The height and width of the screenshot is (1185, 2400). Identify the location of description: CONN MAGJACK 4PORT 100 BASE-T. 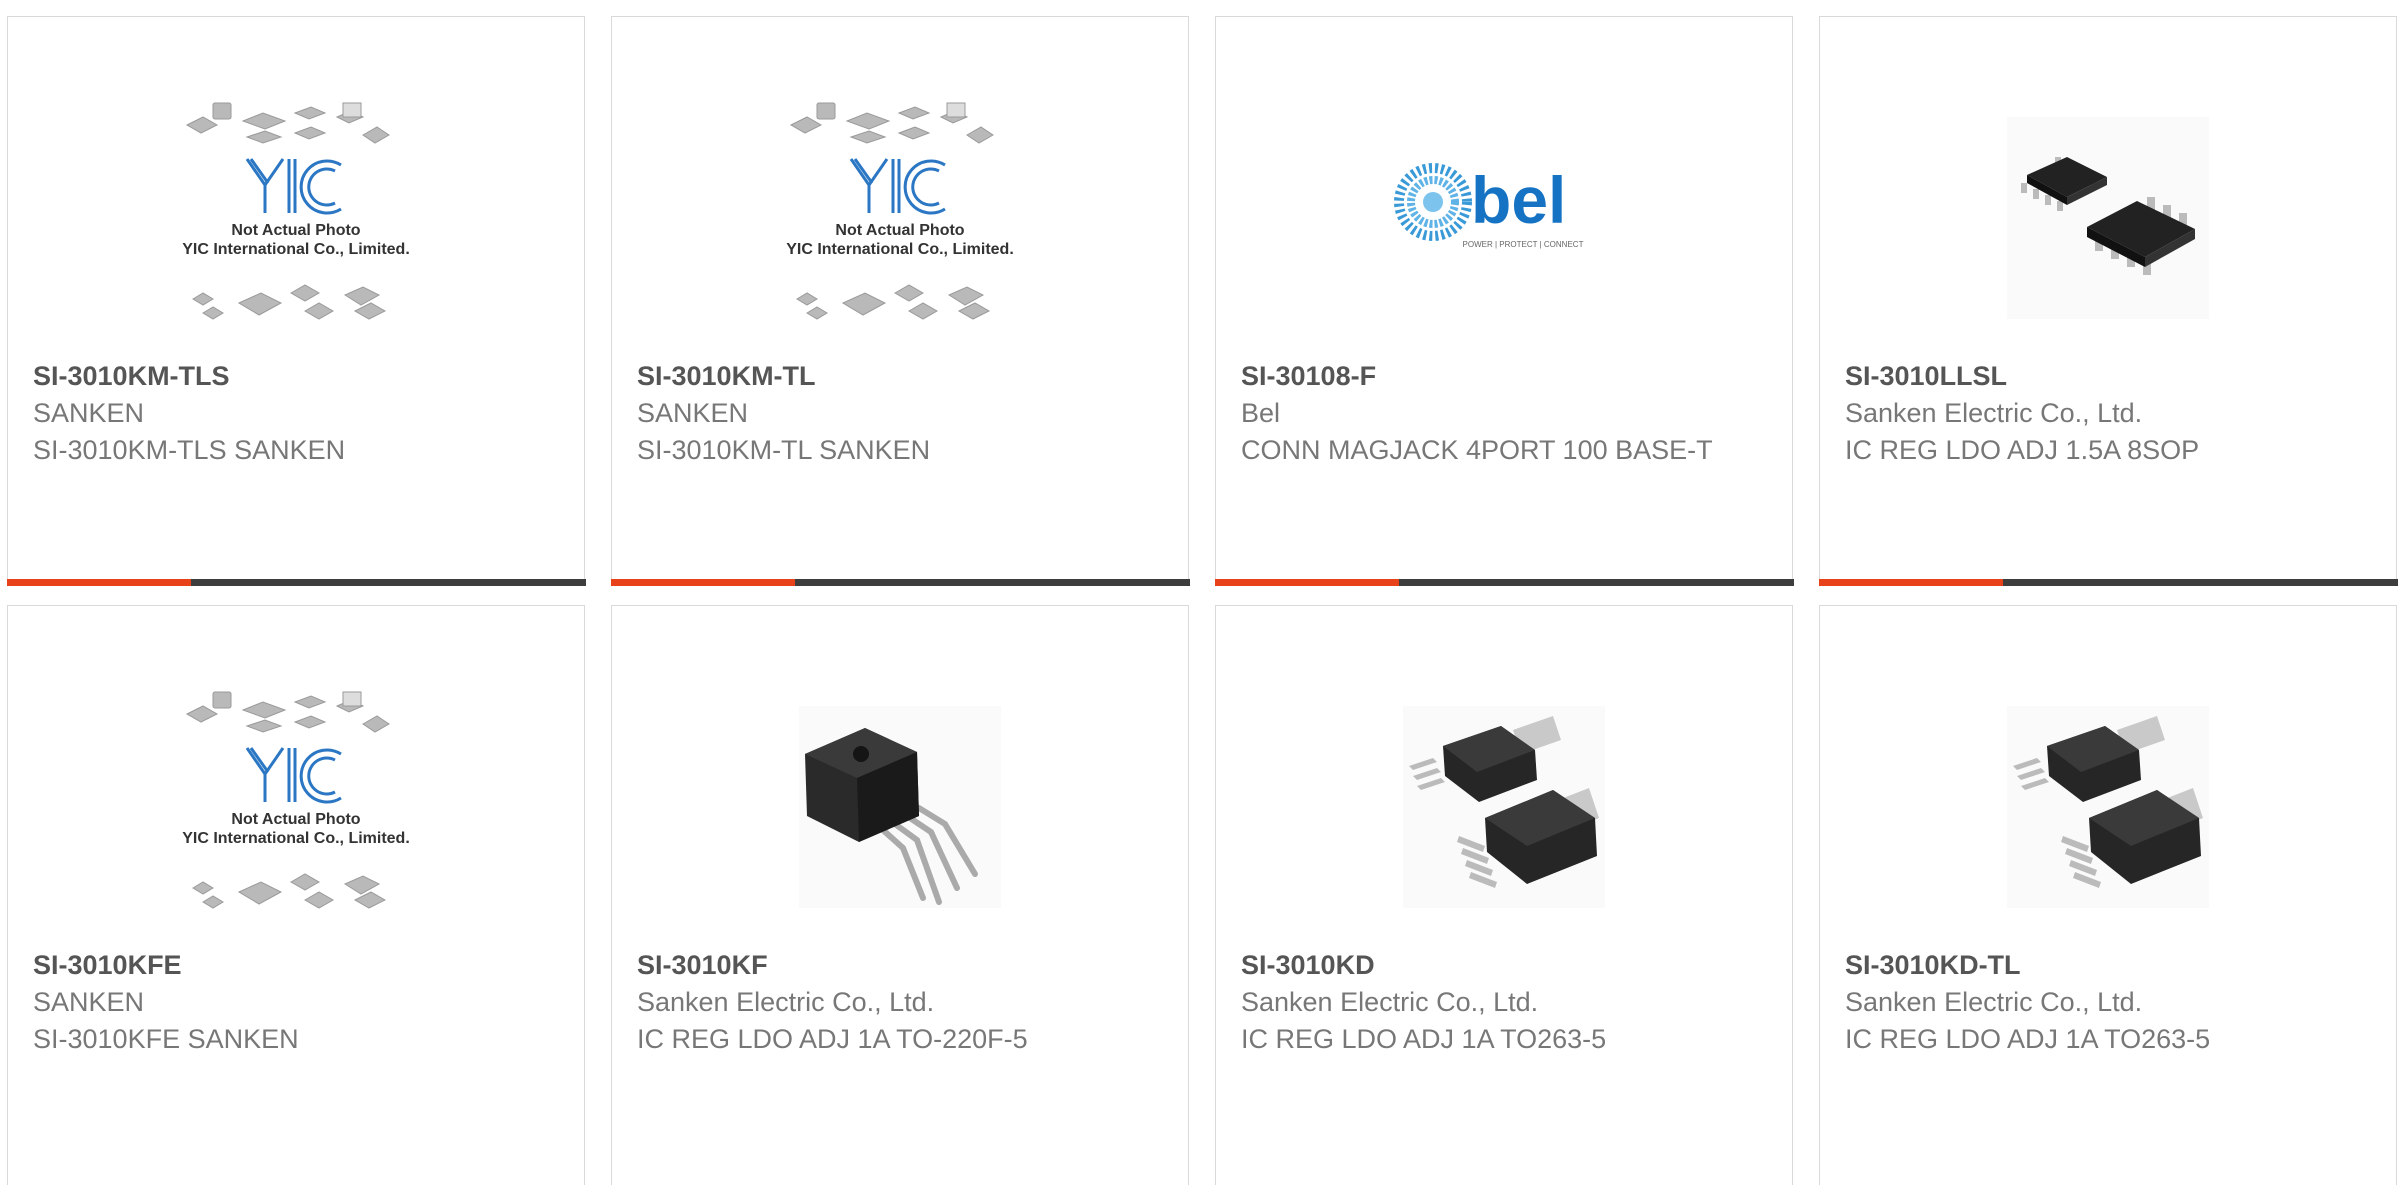
(1477, 450).